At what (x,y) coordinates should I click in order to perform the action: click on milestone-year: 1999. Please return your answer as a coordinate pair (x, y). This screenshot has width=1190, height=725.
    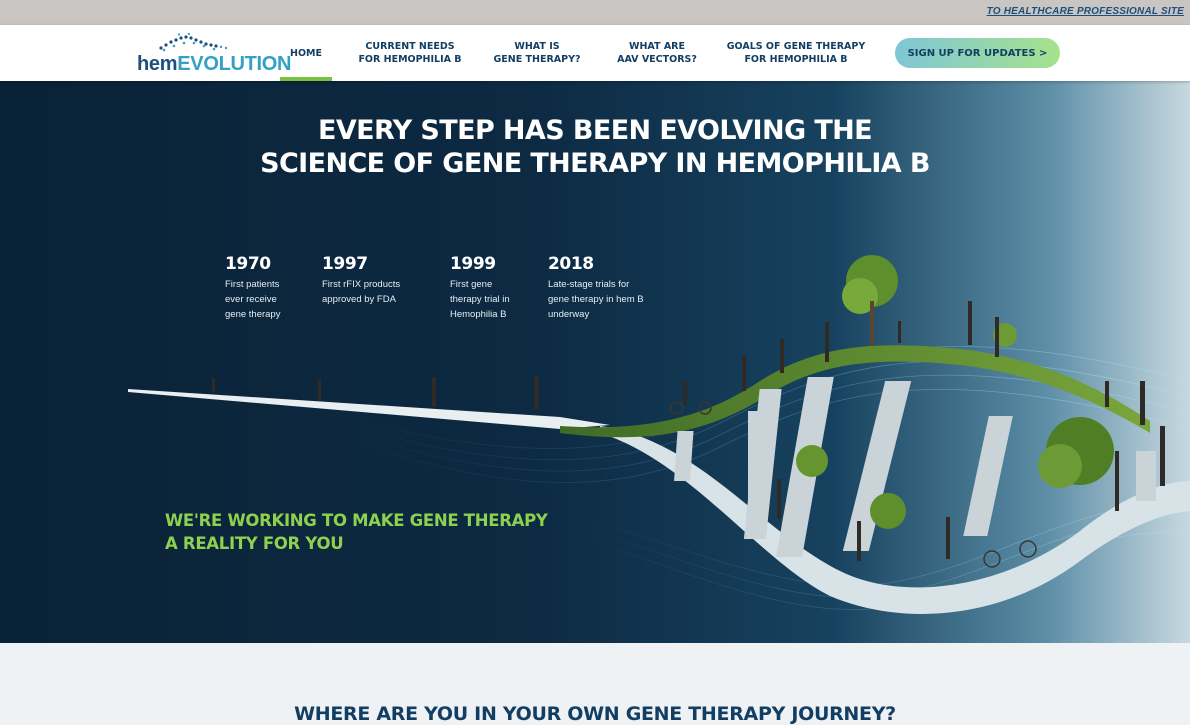
    Looking at the image, I should click on (473, 264).